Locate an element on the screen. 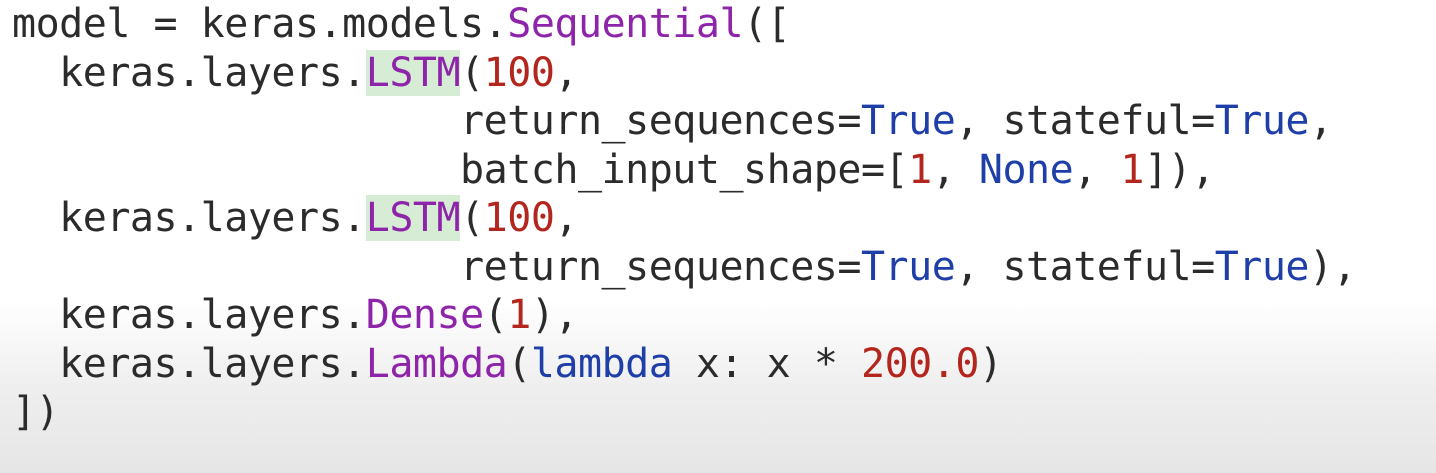  code-token-class: Sequential is located at coordinates (625, 24).